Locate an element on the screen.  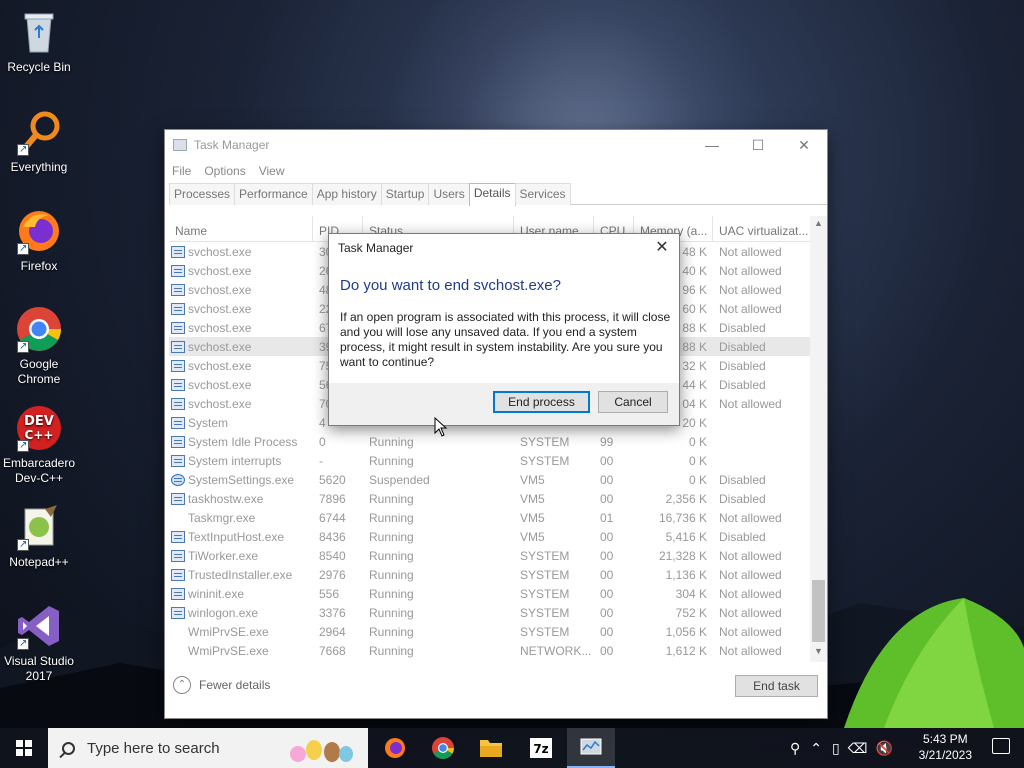
tab-users: Users is located at coordinates (449, 194).